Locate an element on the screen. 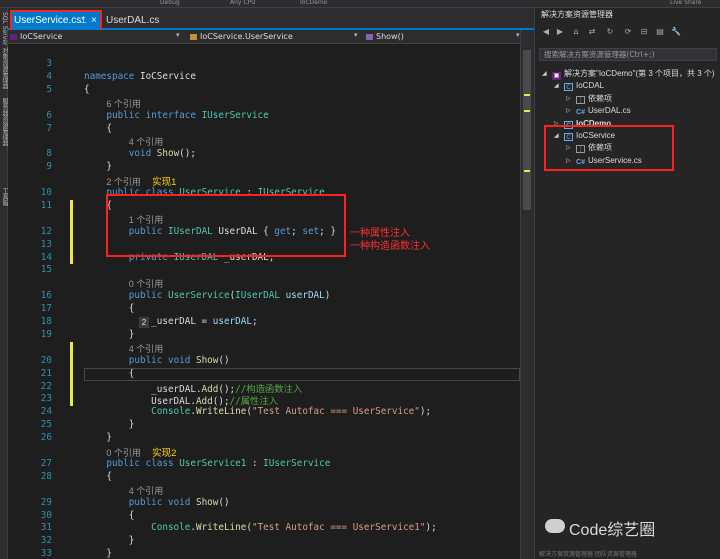 This screenshot has width=720, height=559. class-dropdown: IoCService.UserService is located at coordinates (274, 37).